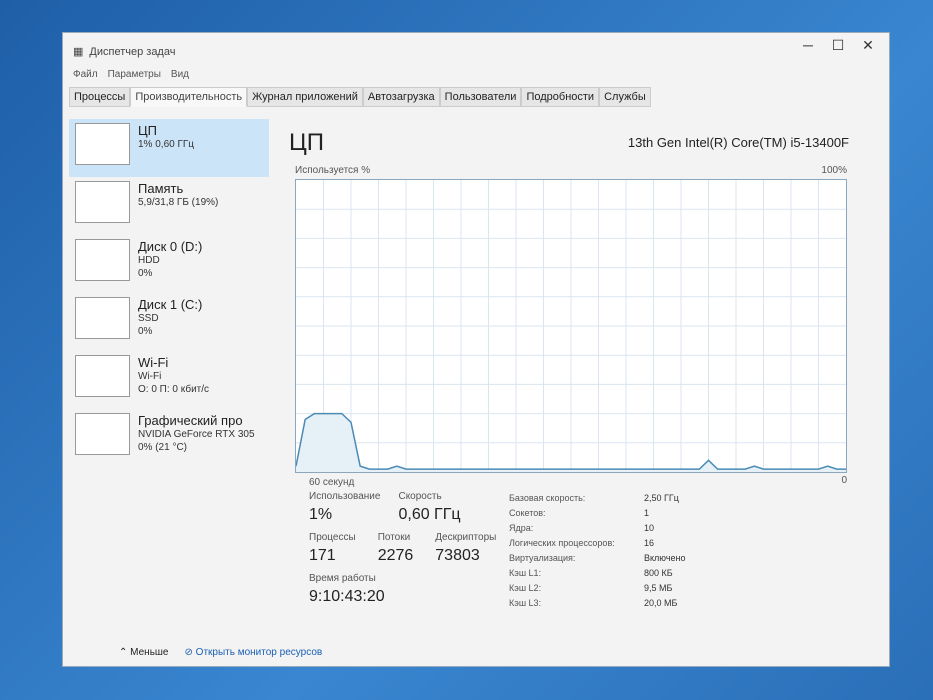  Describe the element at coordinates (178, 202) in the screenshot. I see `sidebar-item-line1: 5,9/31,8 ГБ (19%)` at that location.